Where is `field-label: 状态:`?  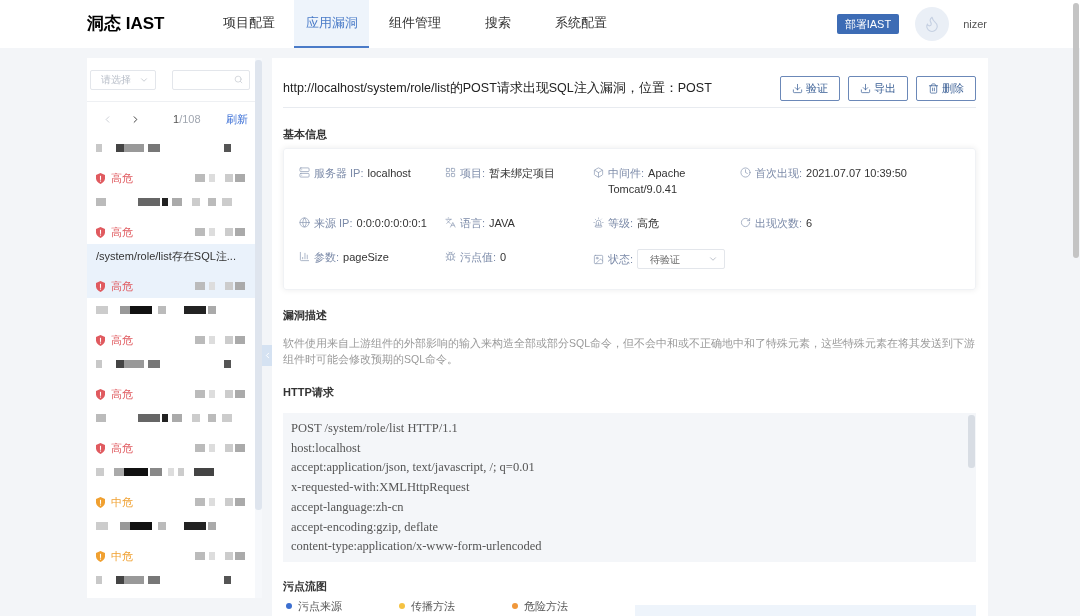
field-label: 状态: is located at coordinates (621, 259).